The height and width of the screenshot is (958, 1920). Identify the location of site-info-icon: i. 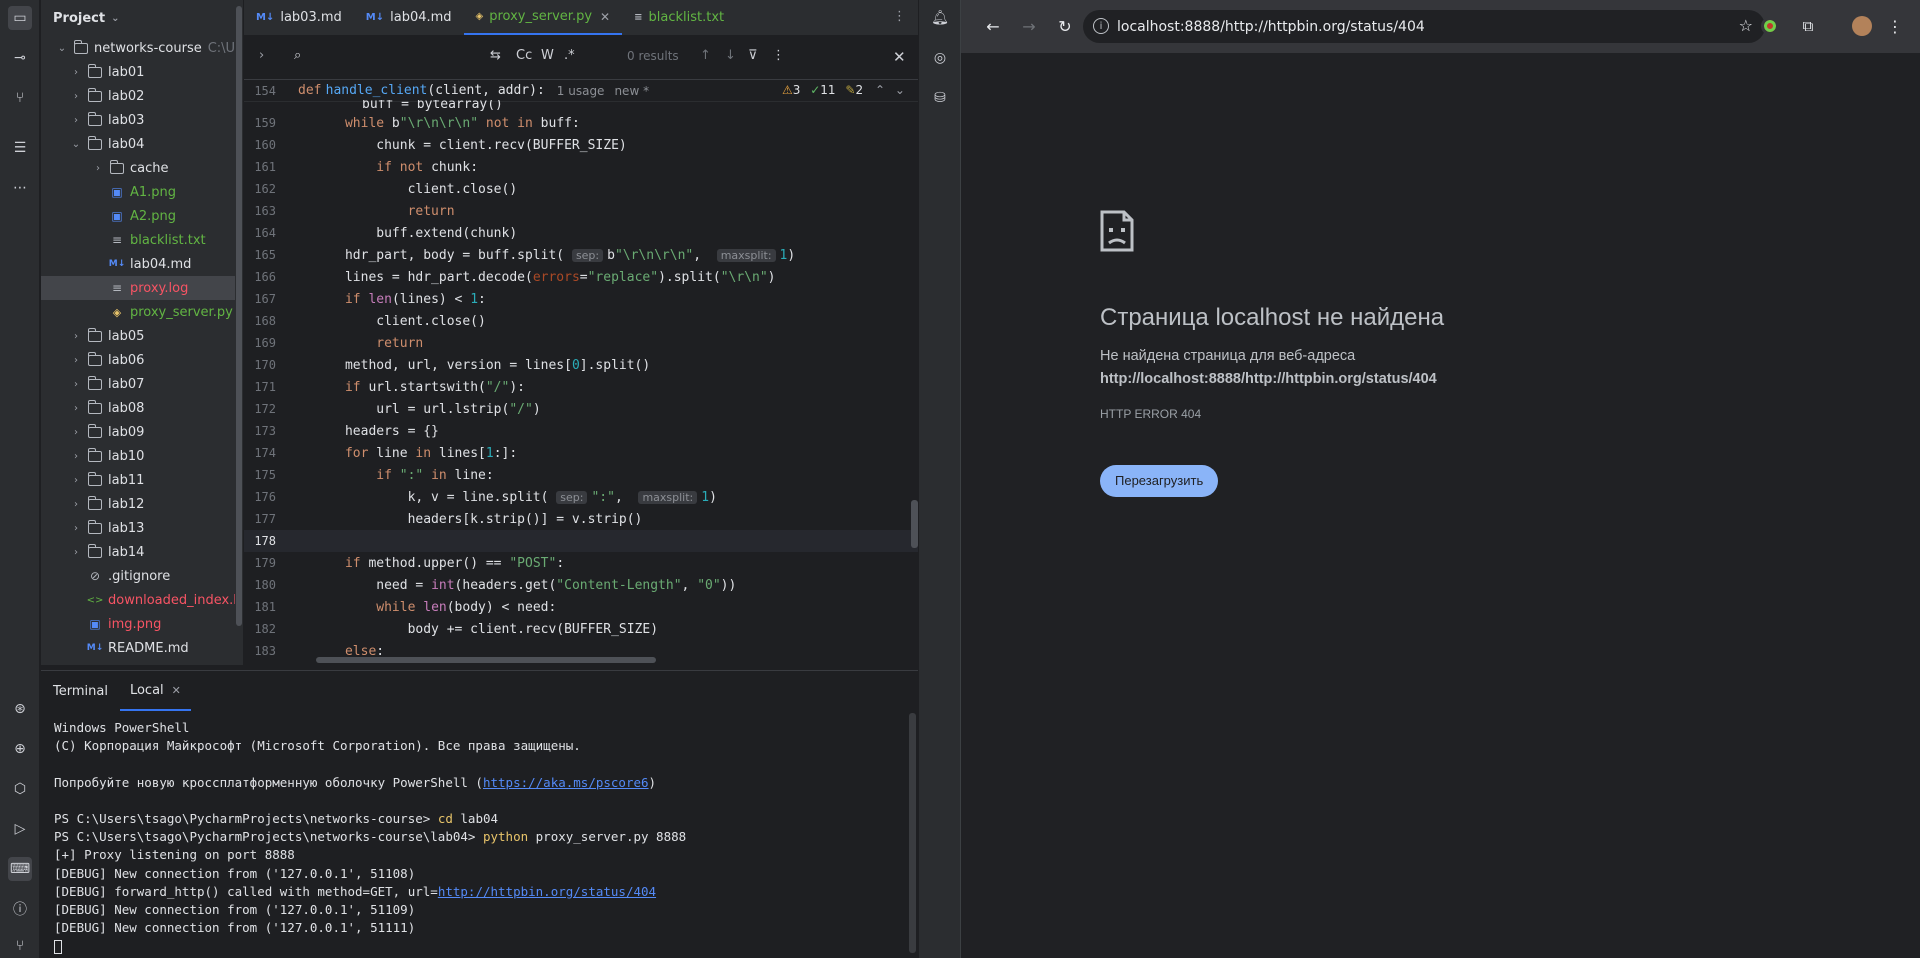
(1101, 26).